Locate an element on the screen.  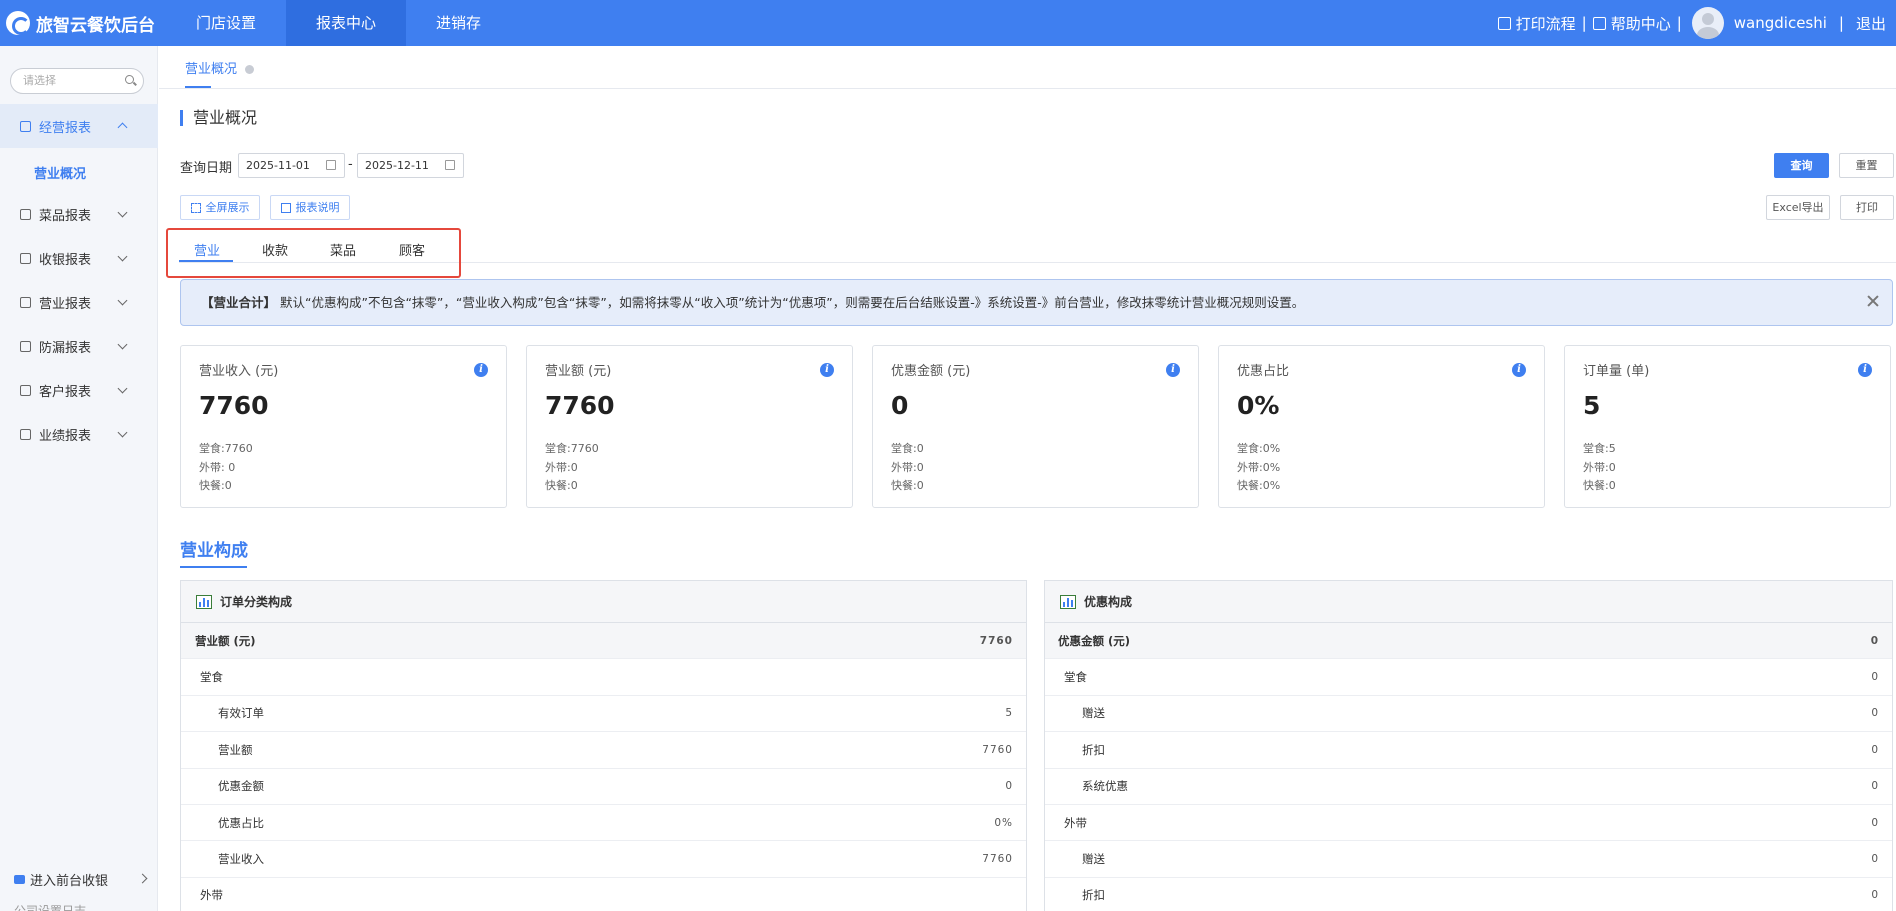
print-flow-link: 打印流程 is located at coordinates (1536, 23).